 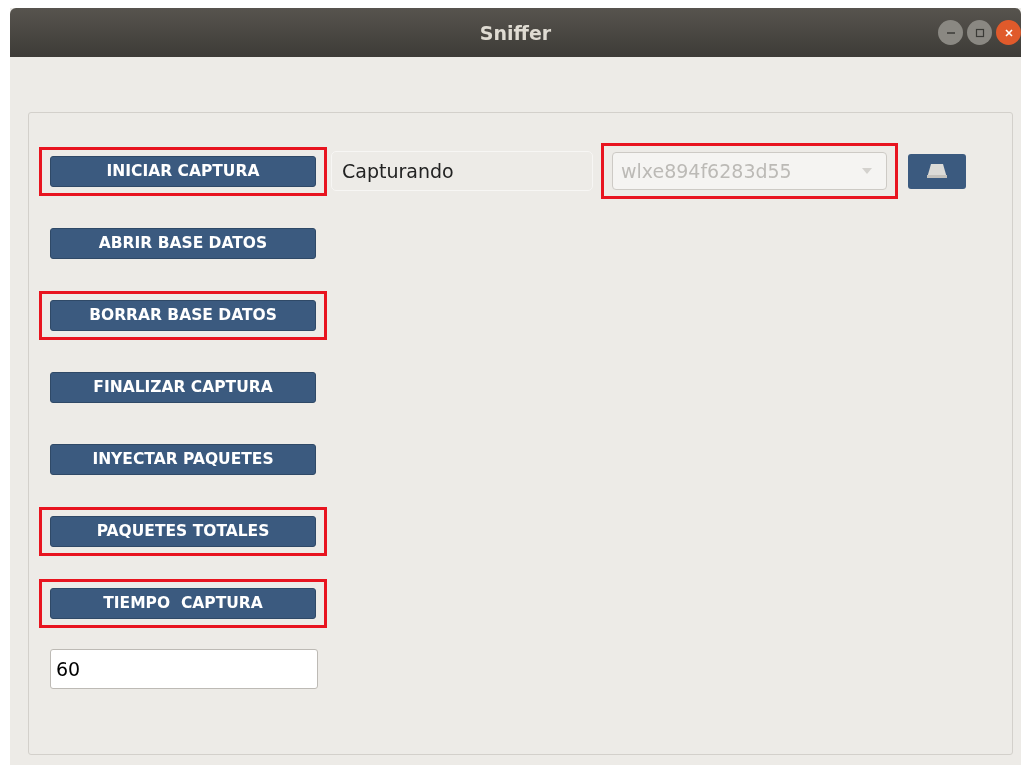 I want to click on window-title: Sniffer, so click(x=515, y=32).